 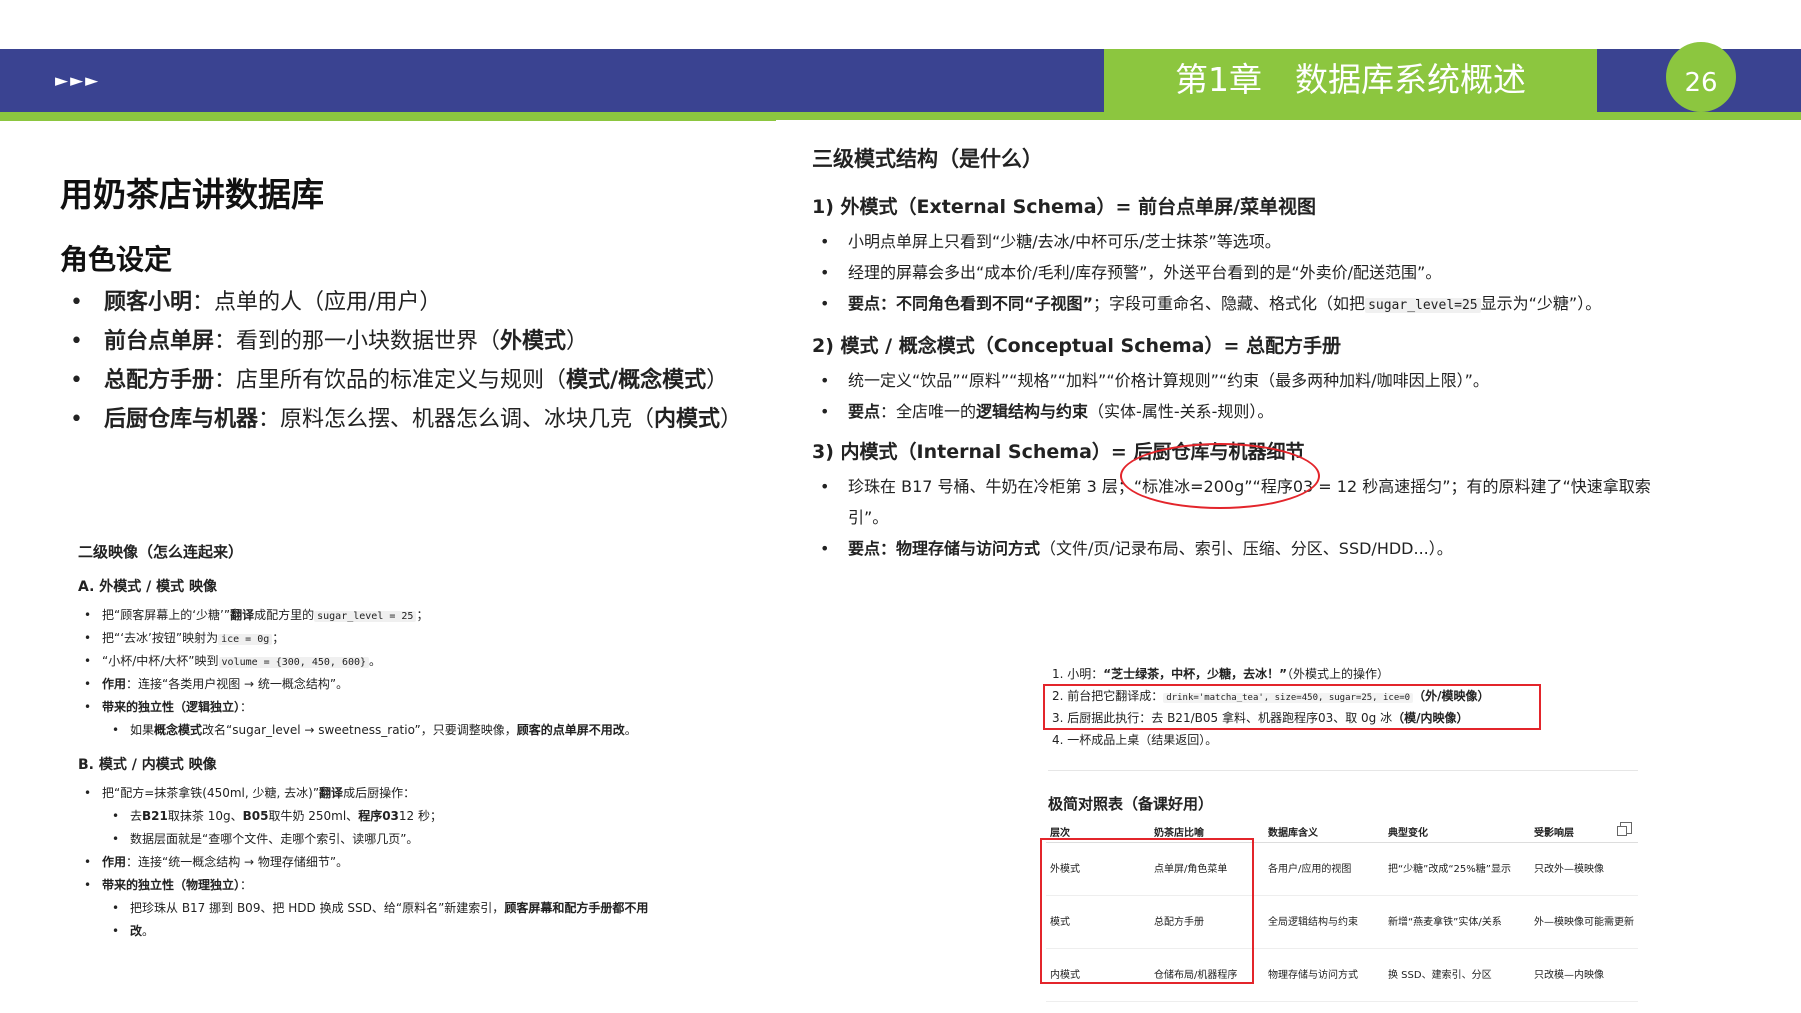 I want to click on list-item: 把“配方=抹茶拿铁(450ml, 少糖, 去冰)”翻译成后厨操作：, so click(x=418, y=793).